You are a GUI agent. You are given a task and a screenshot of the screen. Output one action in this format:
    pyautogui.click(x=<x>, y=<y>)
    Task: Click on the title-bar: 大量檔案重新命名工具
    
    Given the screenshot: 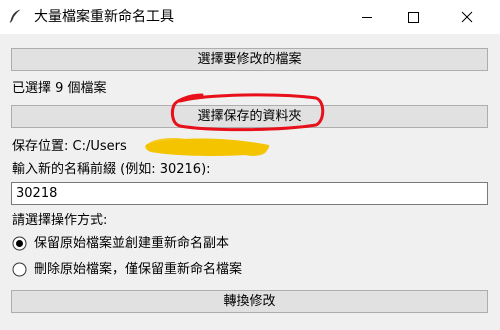 What is the action you would take?
    pyautogui.click(x=250, y=17)
    